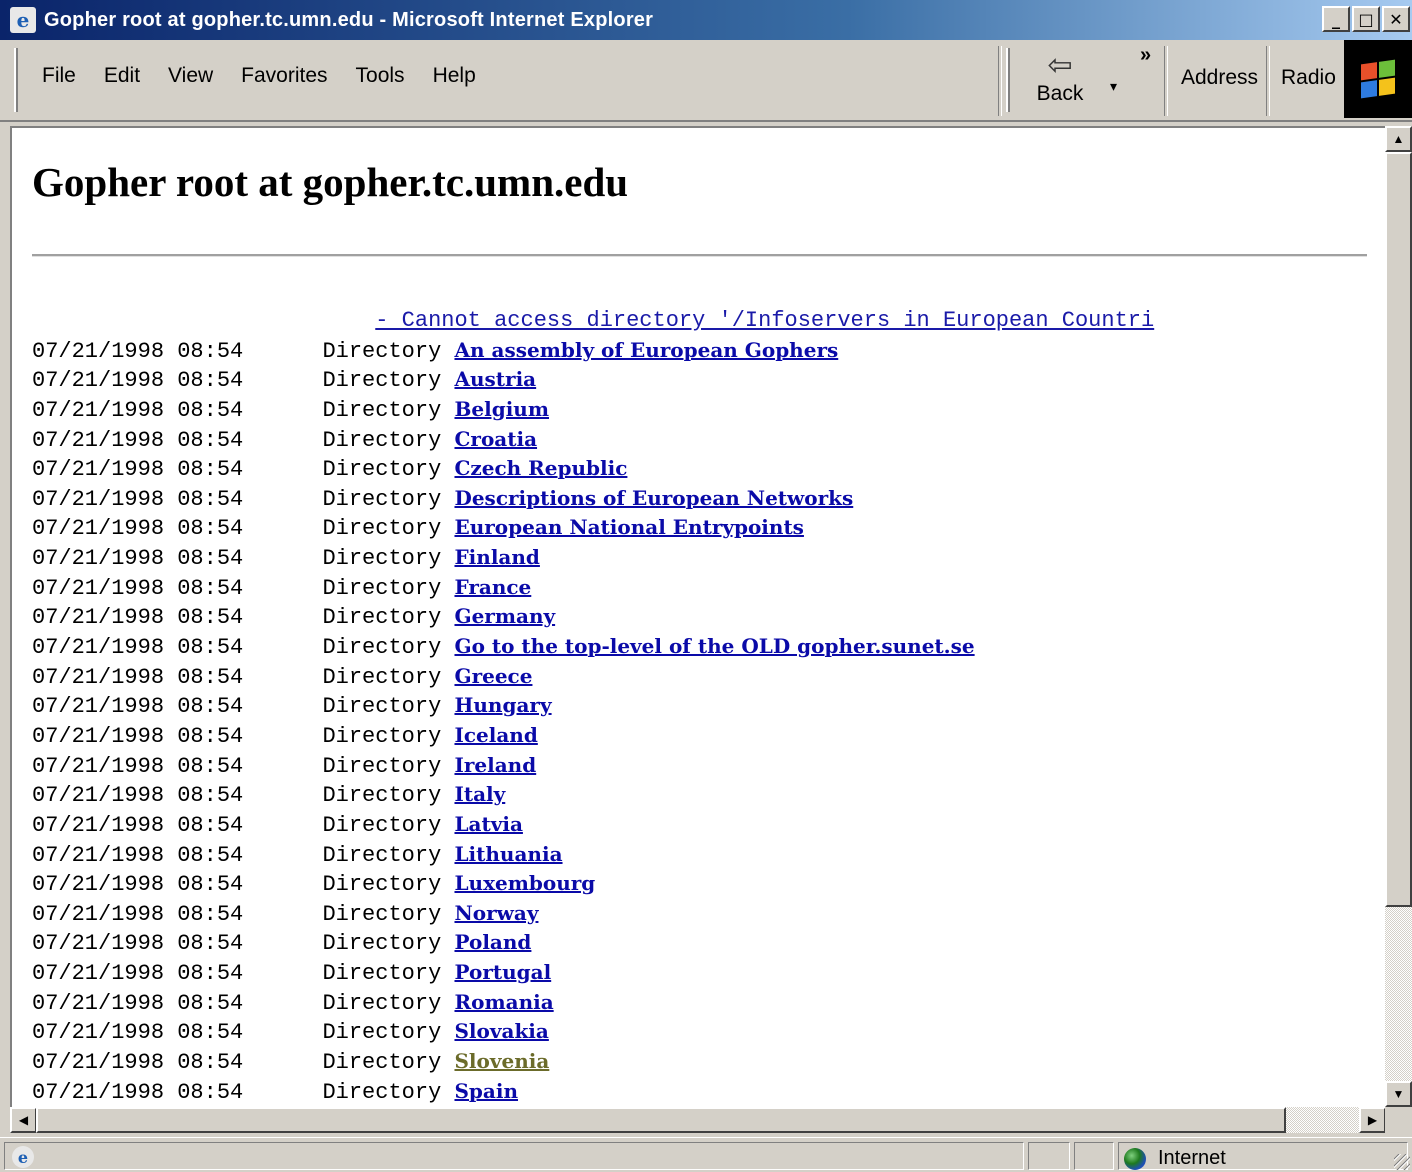 The width and height of the screenshot is (1412, 1172). What do you see at coordinates (540, 468) in the screenshot?
I see `directory-link: Czech Republic` at bounding box center [540, 468].